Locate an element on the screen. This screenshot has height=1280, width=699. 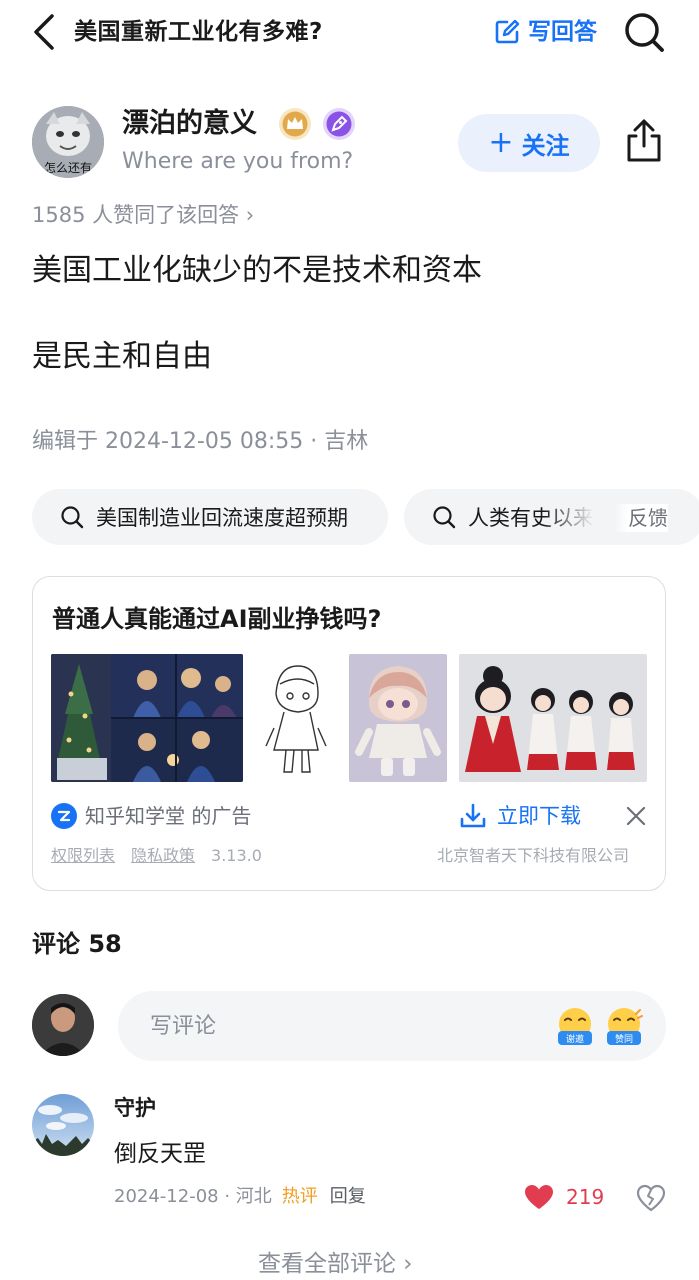
chevron-left-icon is located at coordinates (44, 32).